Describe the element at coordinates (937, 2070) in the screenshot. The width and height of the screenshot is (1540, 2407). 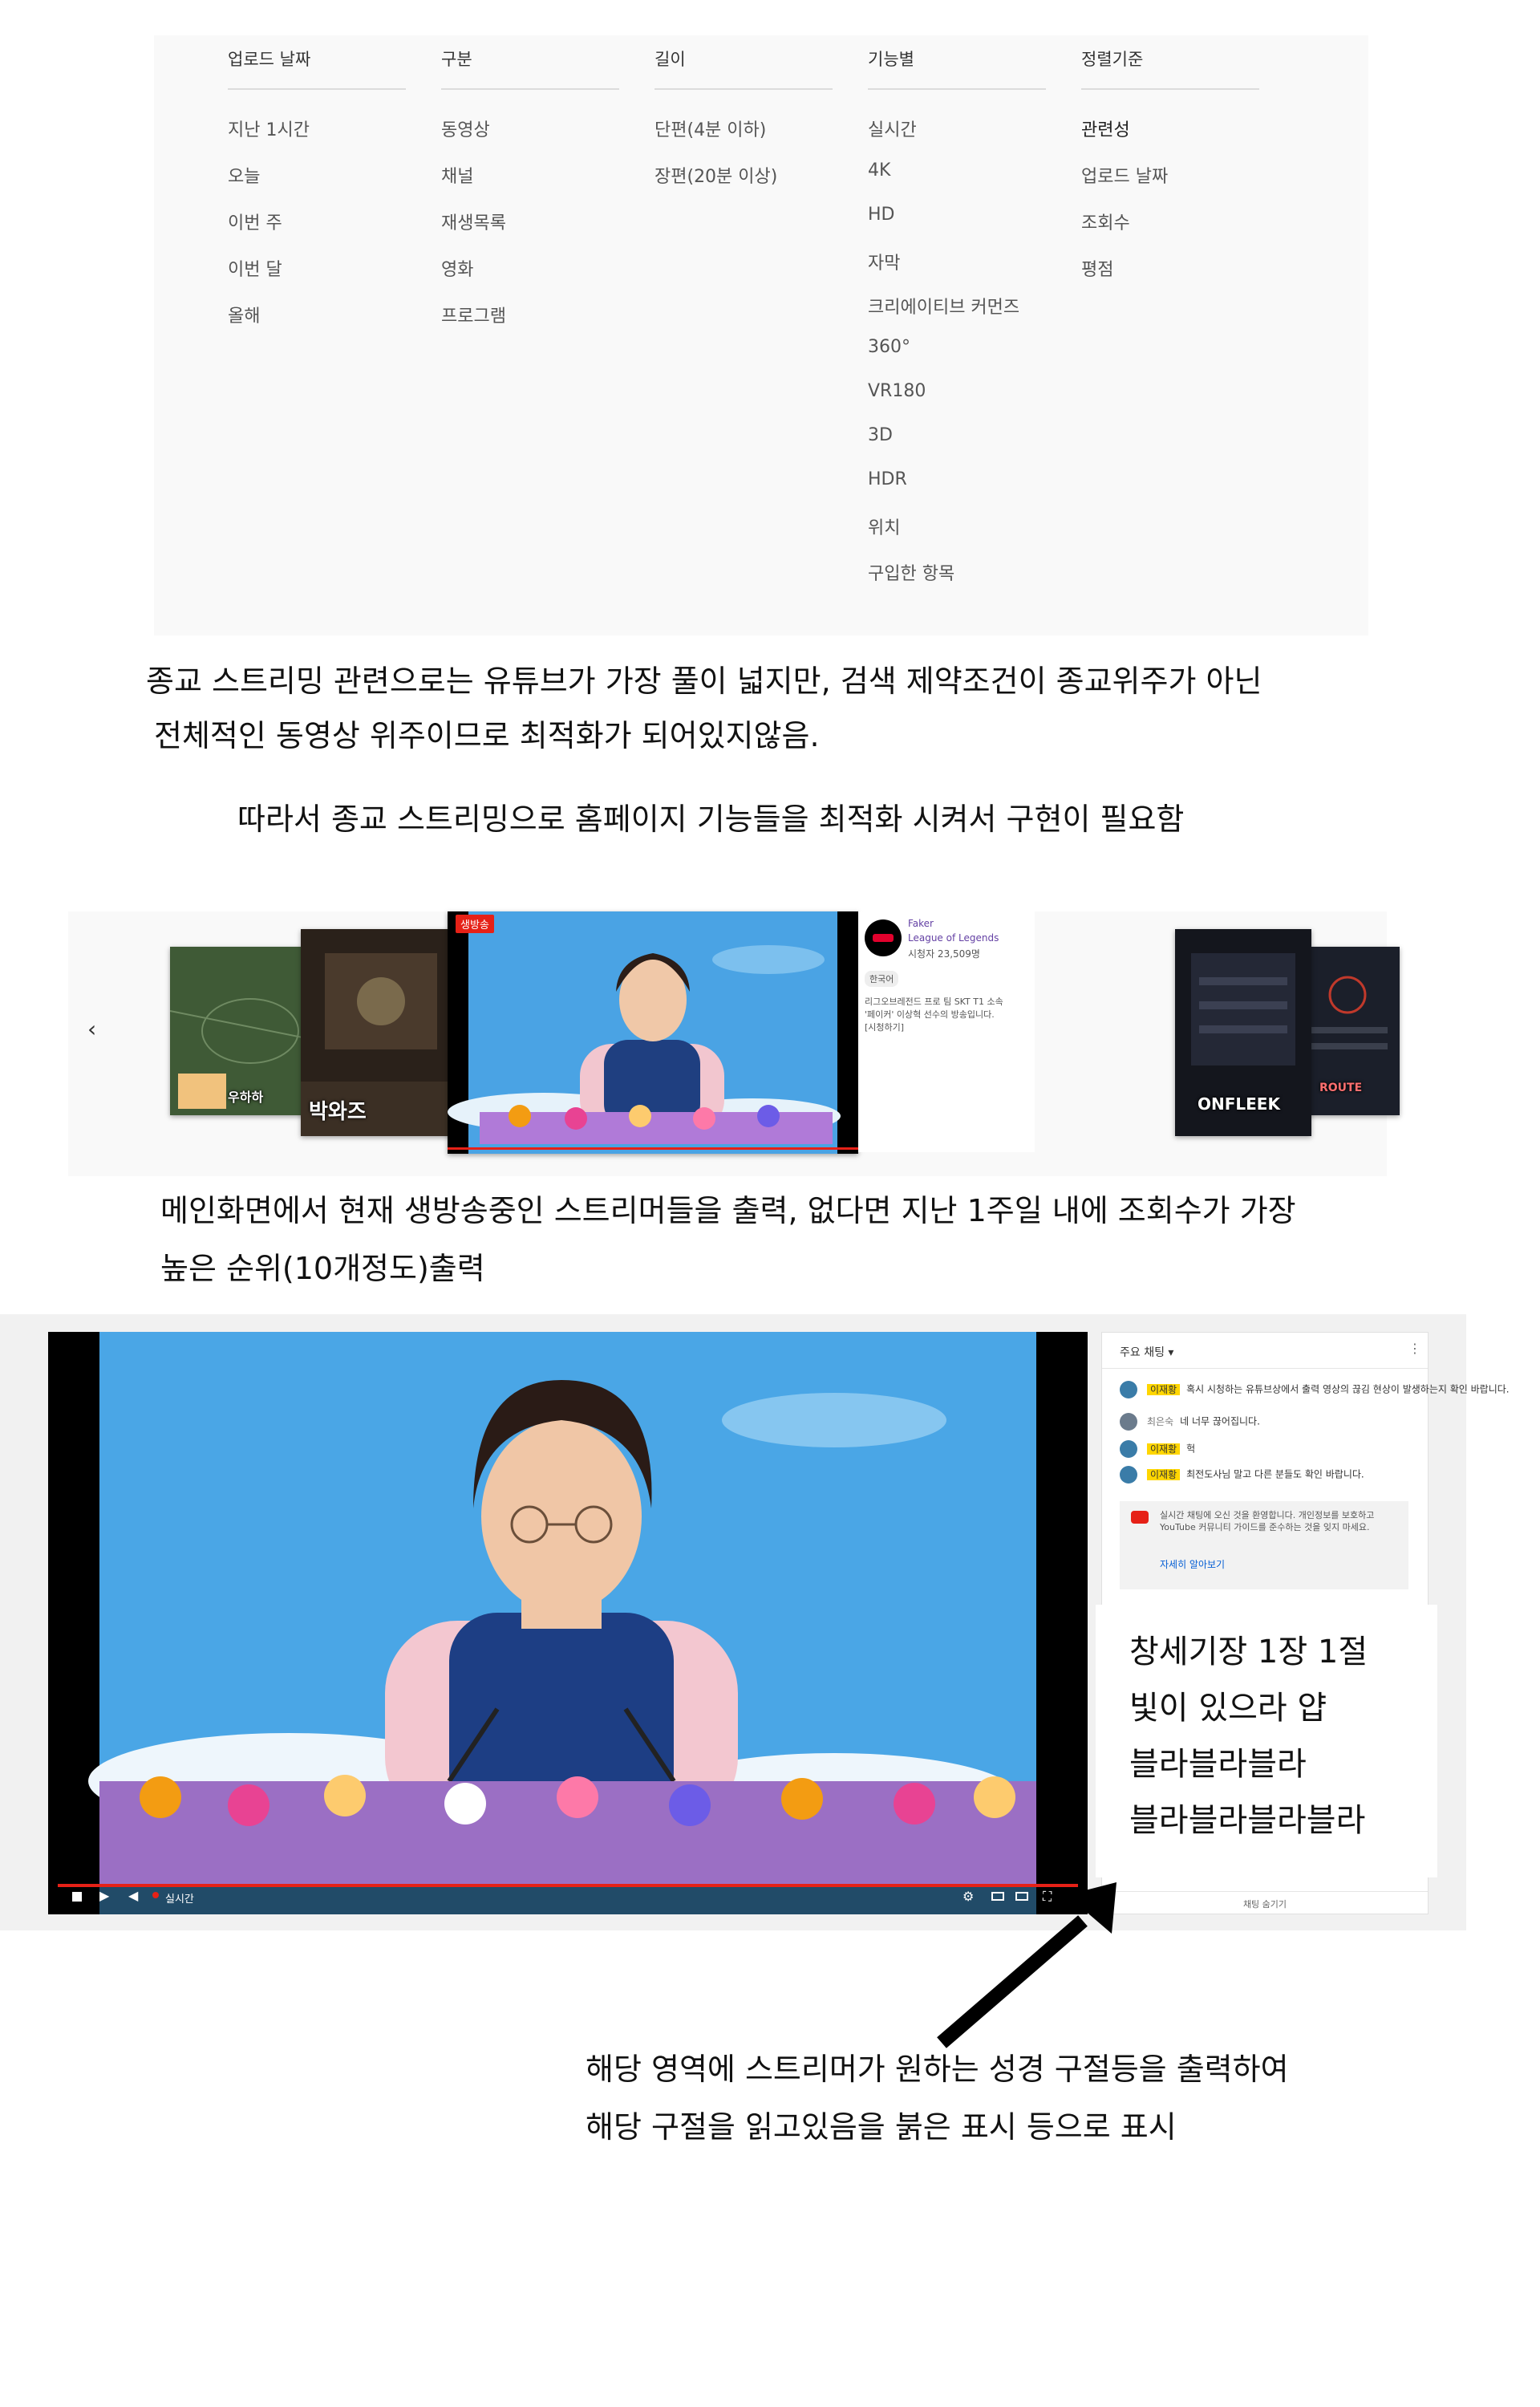
I see `caption-text: 해당 영역에 스트리머가 원하는 성경 구절등을 출력하여` at that location.